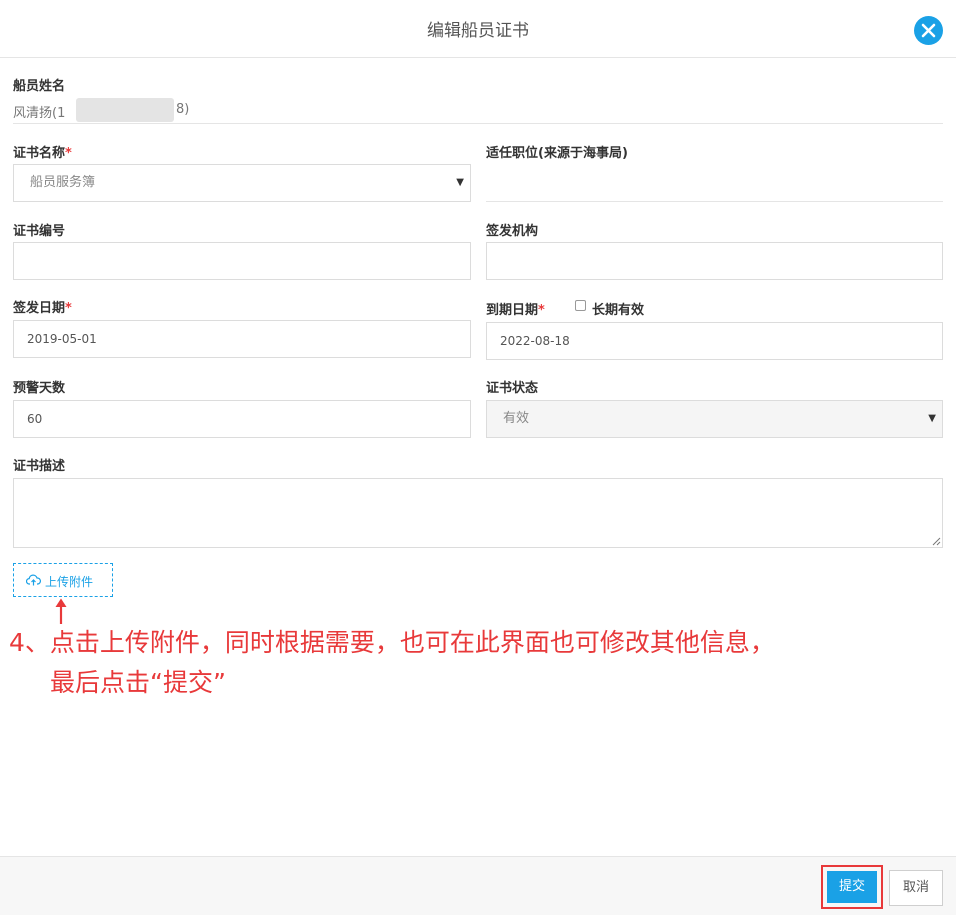  What do you see at coordinates (392, 642) in the screenshot?
I see `annotation-line-1: 4、点击上传附件，同时根据需要，也可在此界面也可修改其他信息，` at bounding box center [392, 642].